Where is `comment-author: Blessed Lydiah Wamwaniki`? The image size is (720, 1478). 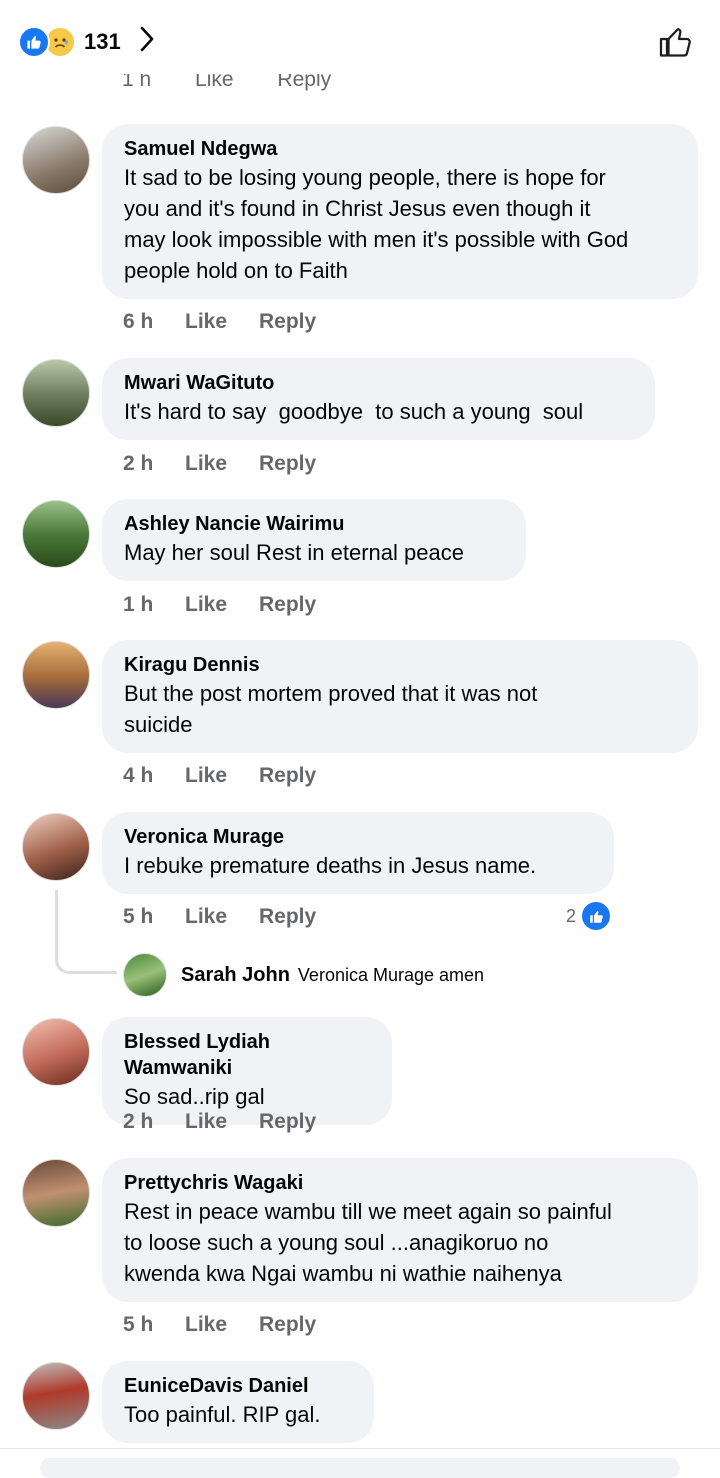 comment-author: Blessed Lydiah Wamwaniki is located at coordinates (247, 1055).